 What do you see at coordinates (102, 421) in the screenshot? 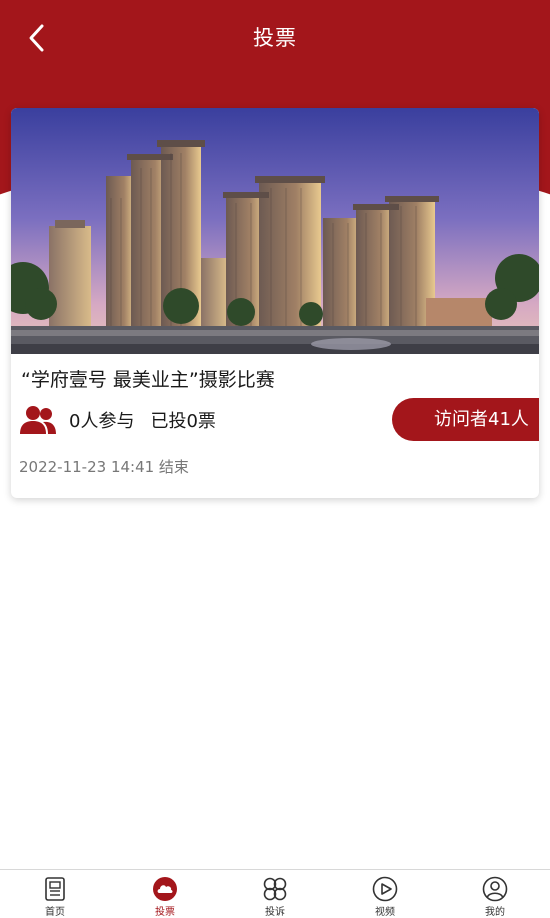
I see `participants-count: 0人参与` at bounding box center [102, 421].